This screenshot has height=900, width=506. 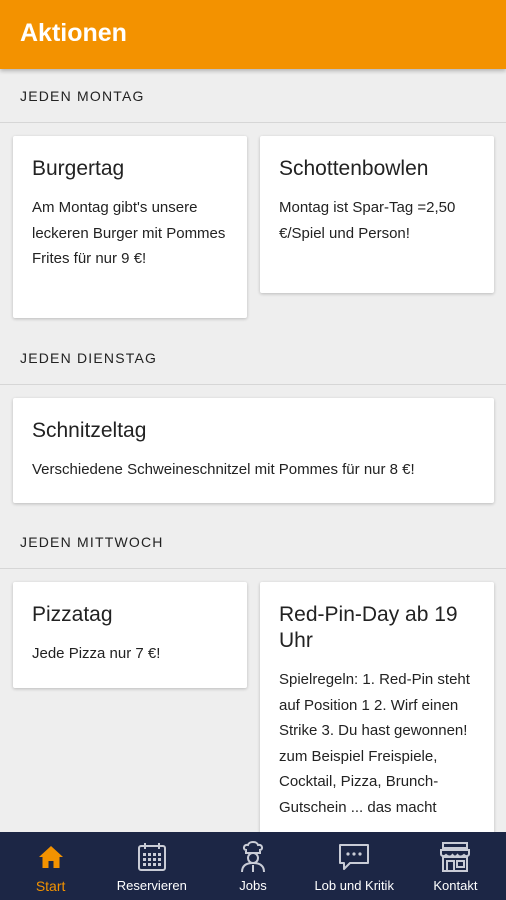 I want to click on nav-item-jobs: Jobs, so click(x=252, y=866).